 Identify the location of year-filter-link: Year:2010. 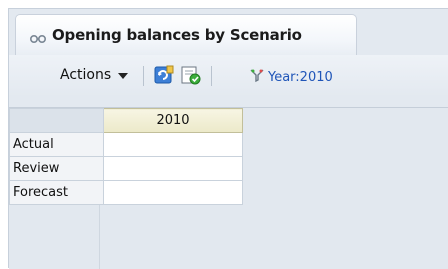
(291, 77).